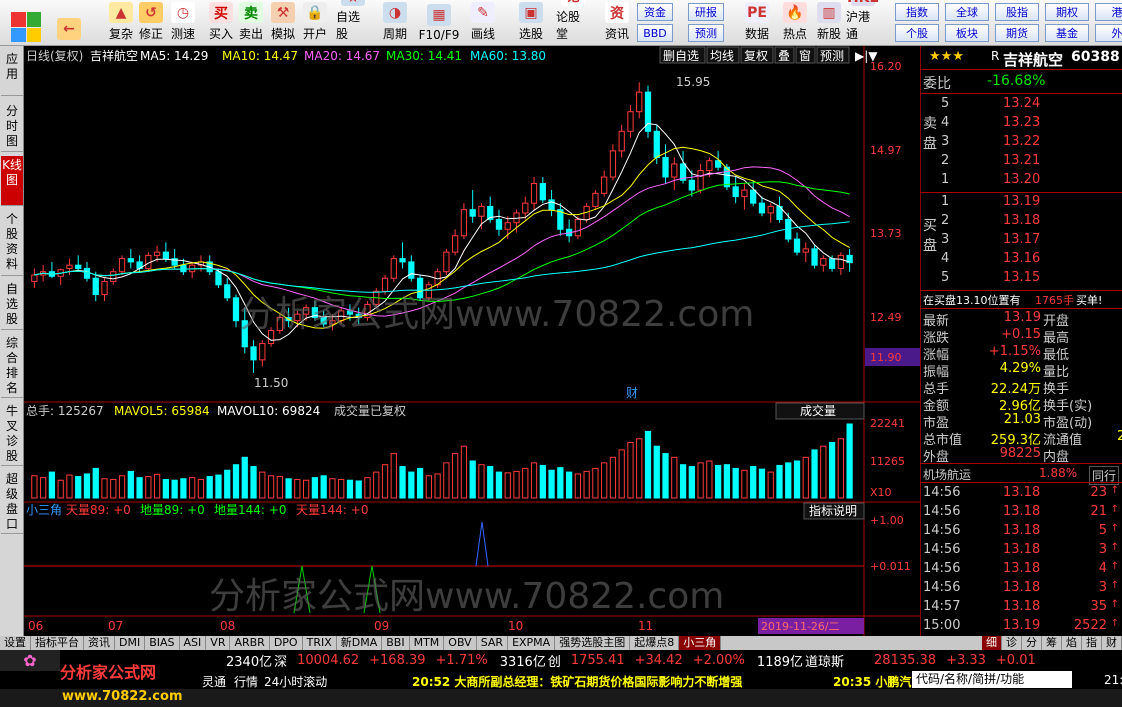  I want to click on info-button: 资资讯, so click(617, 23).